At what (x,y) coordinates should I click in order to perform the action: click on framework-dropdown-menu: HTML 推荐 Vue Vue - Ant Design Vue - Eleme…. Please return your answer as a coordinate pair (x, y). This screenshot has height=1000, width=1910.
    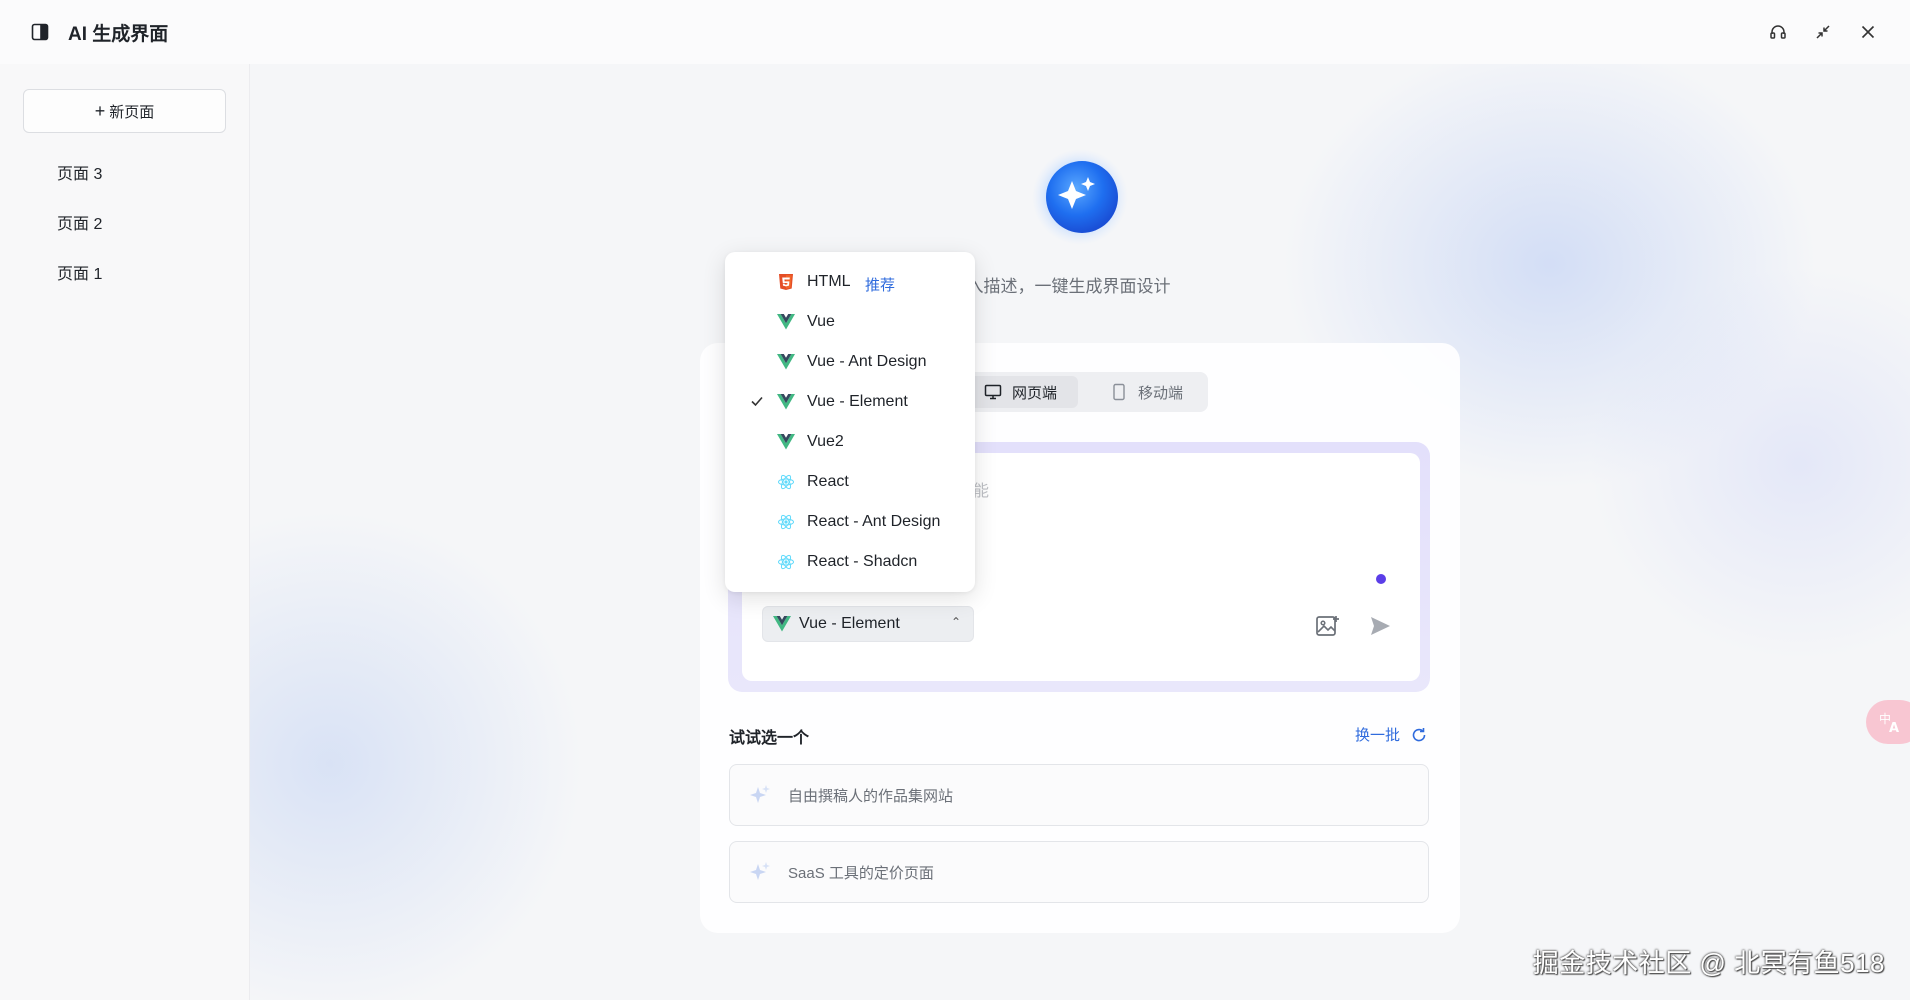
    Looking at the image, I should click on (850, 422).